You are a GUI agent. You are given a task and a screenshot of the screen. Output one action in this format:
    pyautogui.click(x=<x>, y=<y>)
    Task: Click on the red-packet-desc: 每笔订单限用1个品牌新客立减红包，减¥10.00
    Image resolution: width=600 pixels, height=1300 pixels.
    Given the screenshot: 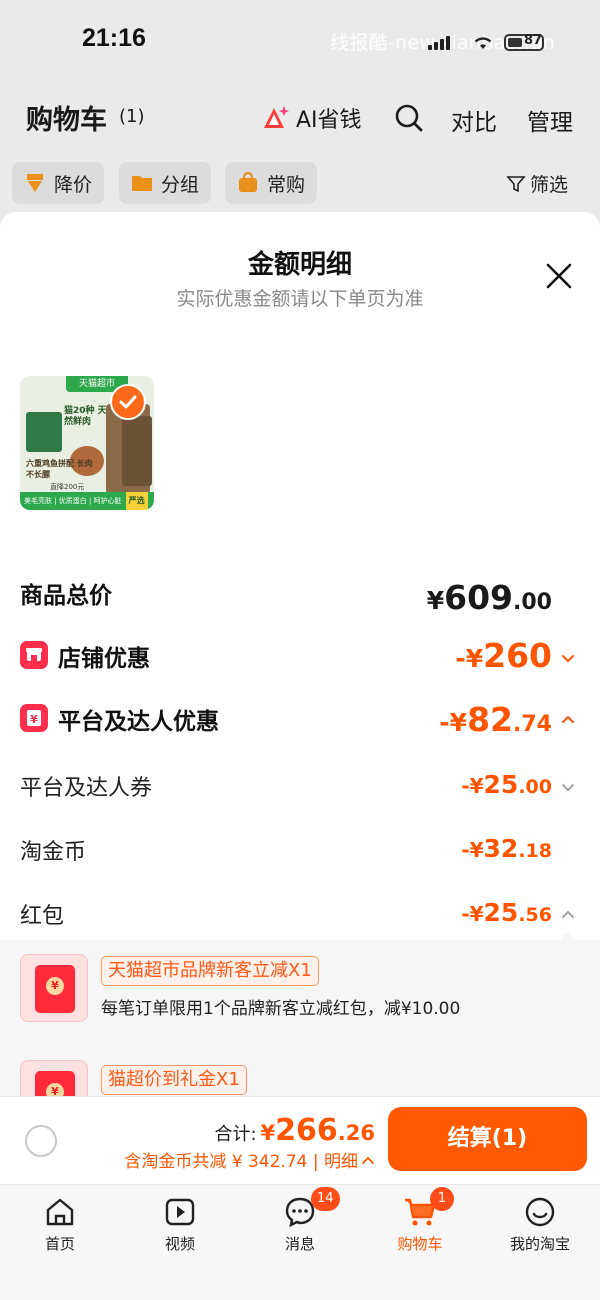 What is the action you would take?
    pyautogui.click(x=281, y=1009)
    